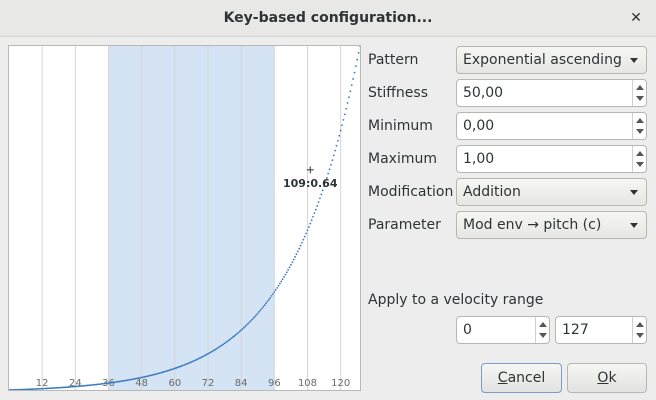 This screenshot has height=400, width=656. I want to click on pattern-value: Exponential ascending, so click(542, 60).